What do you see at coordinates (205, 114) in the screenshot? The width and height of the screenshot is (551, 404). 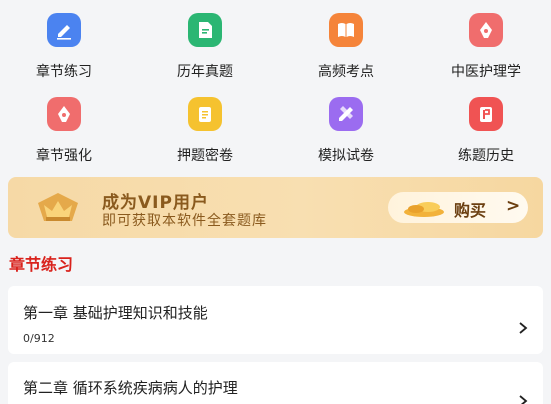 I see `scroll-icon` at bounding box center [205, 114].